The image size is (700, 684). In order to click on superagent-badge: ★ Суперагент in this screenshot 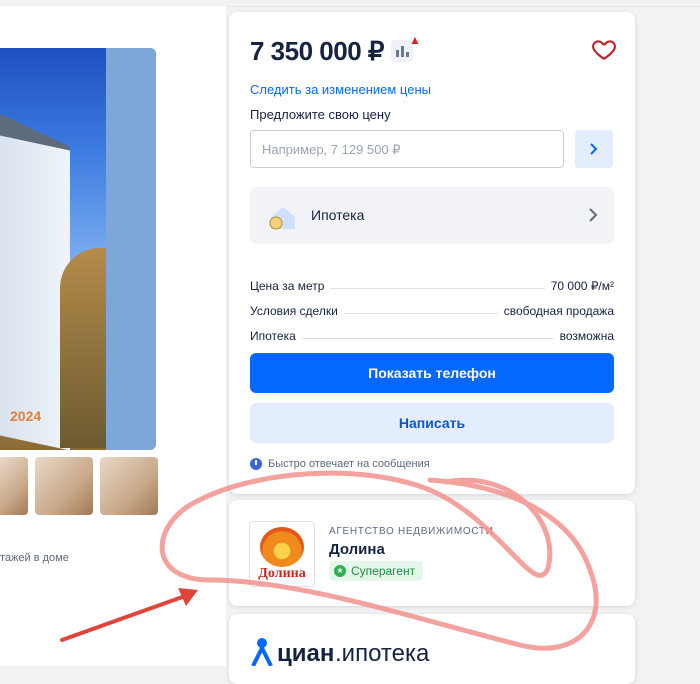, I will do `click(376, 571)`.